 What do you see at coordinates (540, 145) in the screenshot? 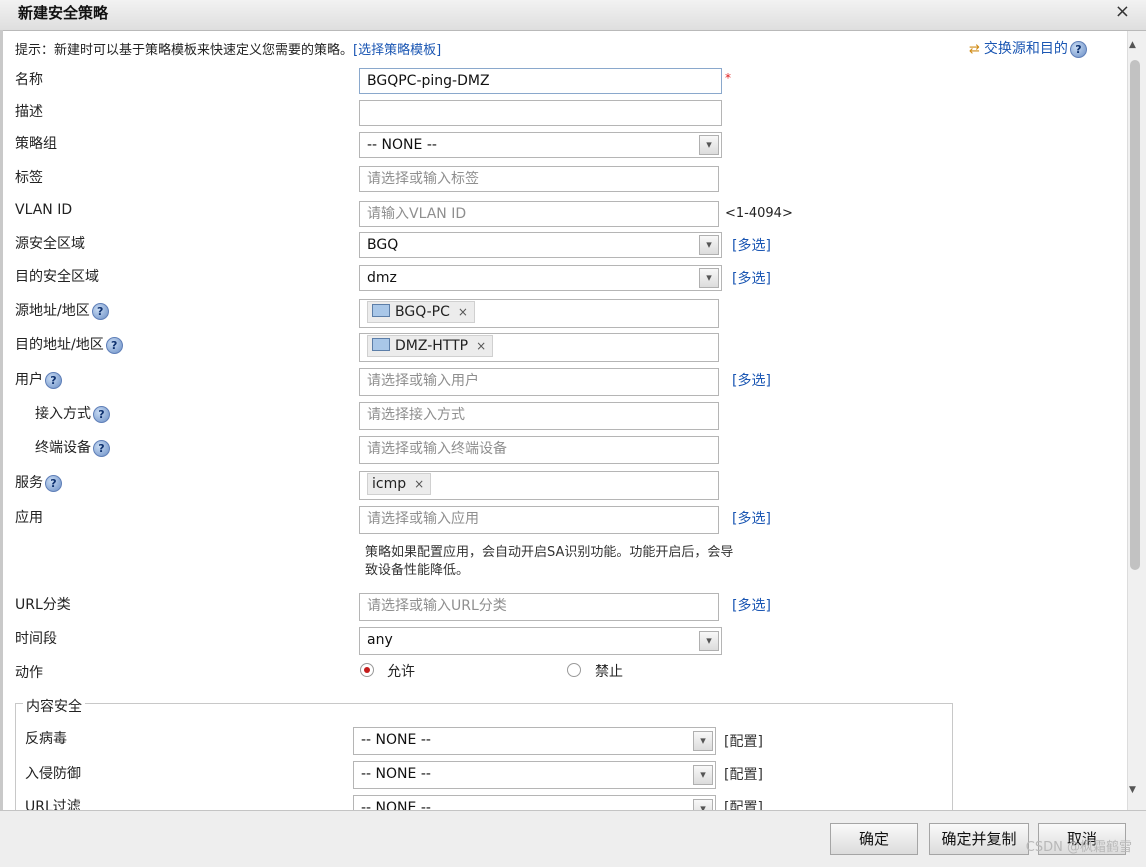
I see `policy-group-select: -- NONE -- ▾` at bounding box center [540, 145].